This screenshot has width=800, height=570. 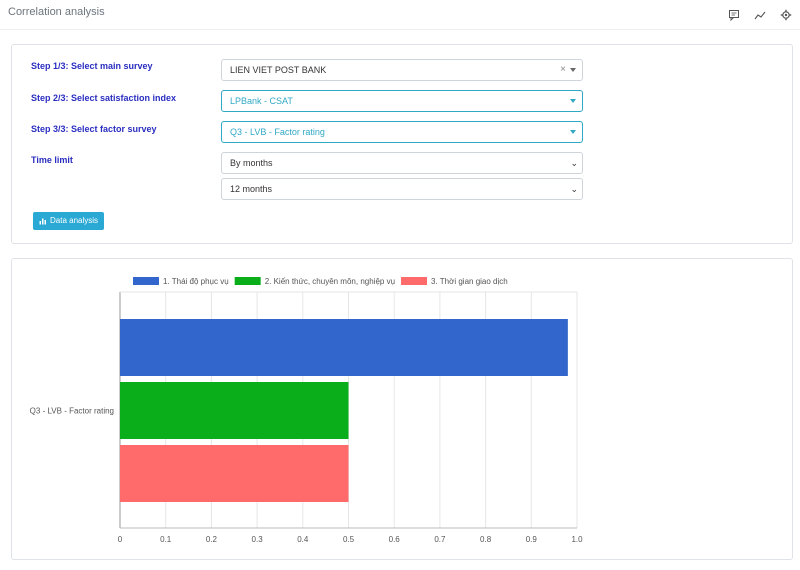 What do you see at coordinates (303, 539) in the screenshot?
I see `x-tick-label: 0.4` at bounding box center [303, 539].